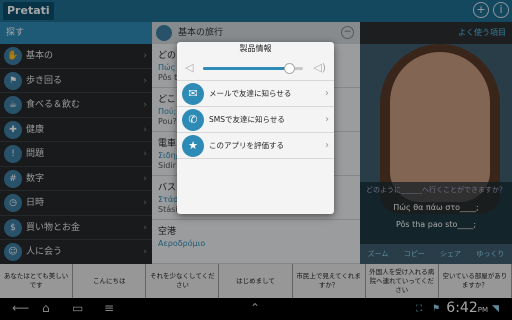  Describe the element at coordinates (319, 67) in the screenshot. I see `volume-high-icon: ◁)` at that location.